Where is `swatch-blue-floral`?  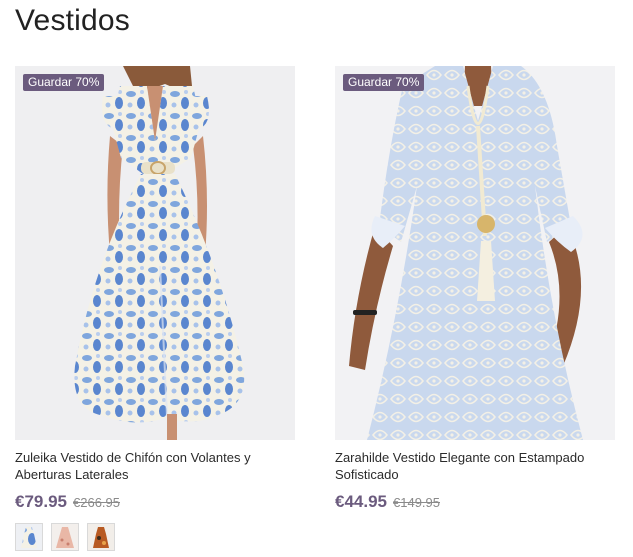
swatch-blue-floral is located at coordinates (29, 537).